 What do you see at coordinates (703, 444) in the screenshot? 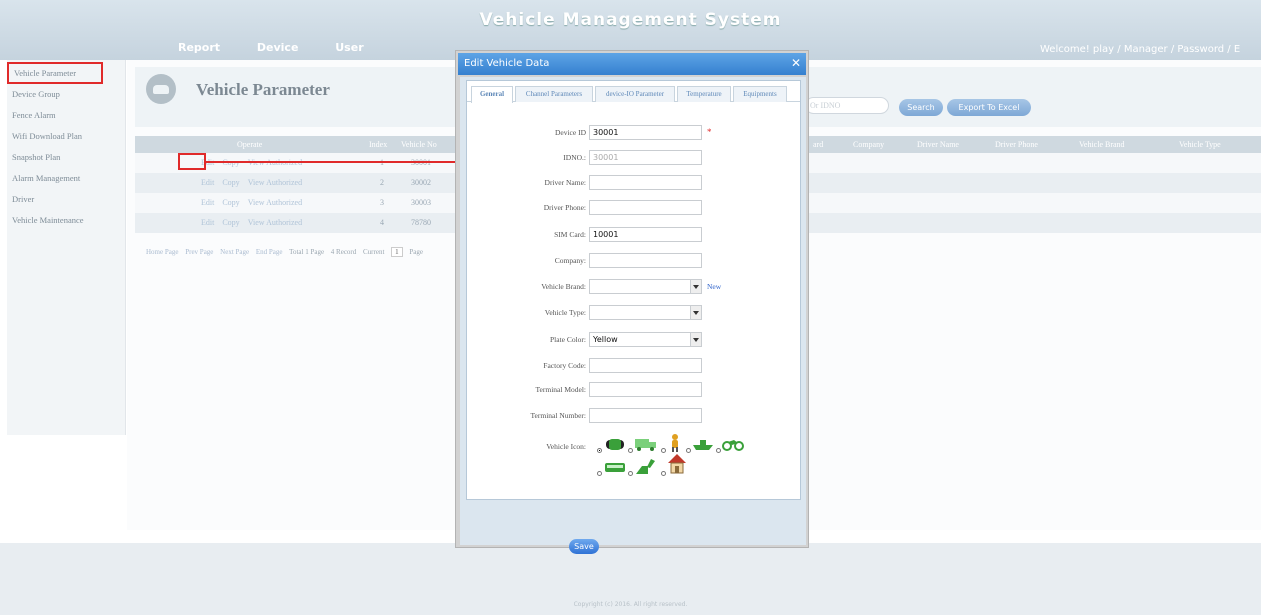
I see `boat-icon` at bounding box center [703, 444].